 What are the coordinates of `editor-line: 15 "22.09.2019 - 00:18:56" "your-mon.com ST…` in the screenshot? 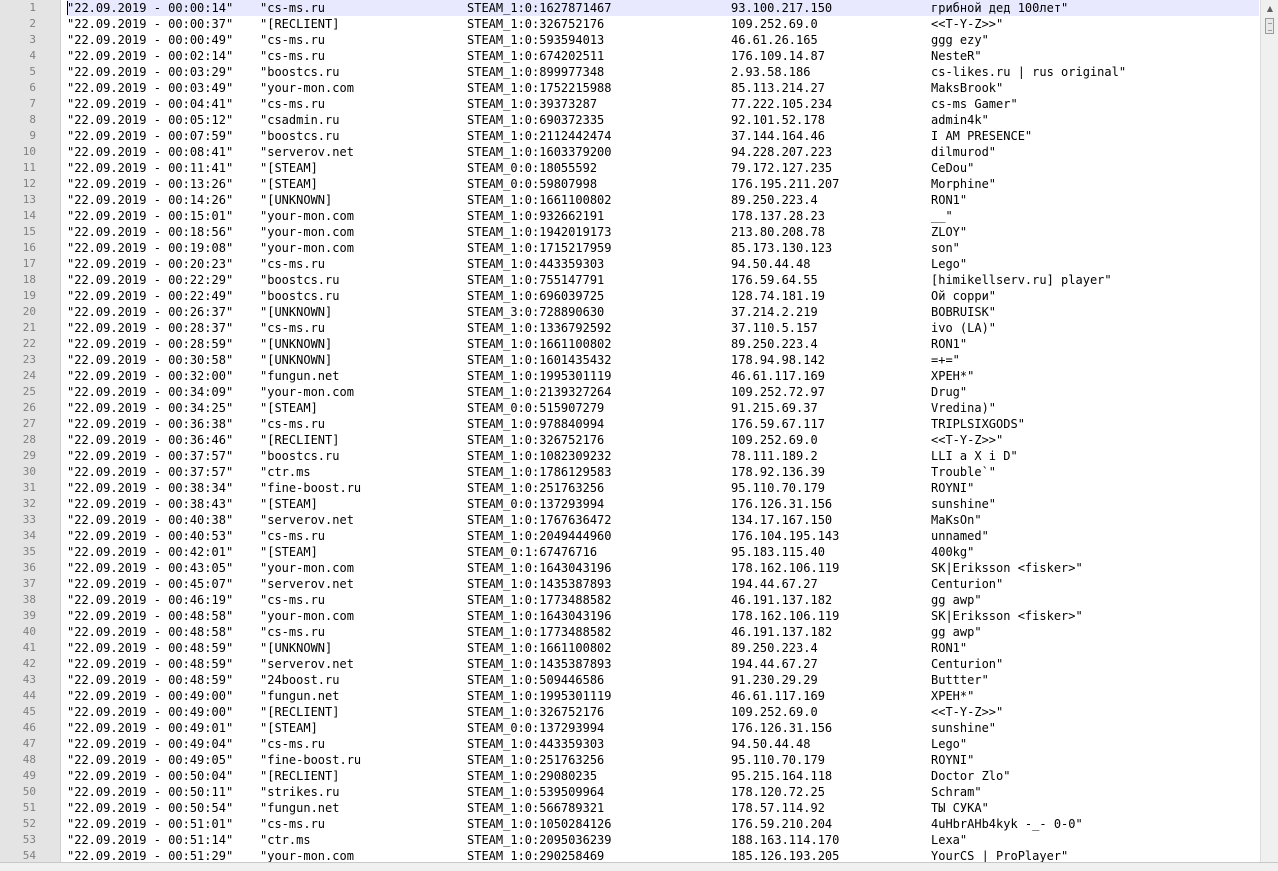 It's located at (630, 232).